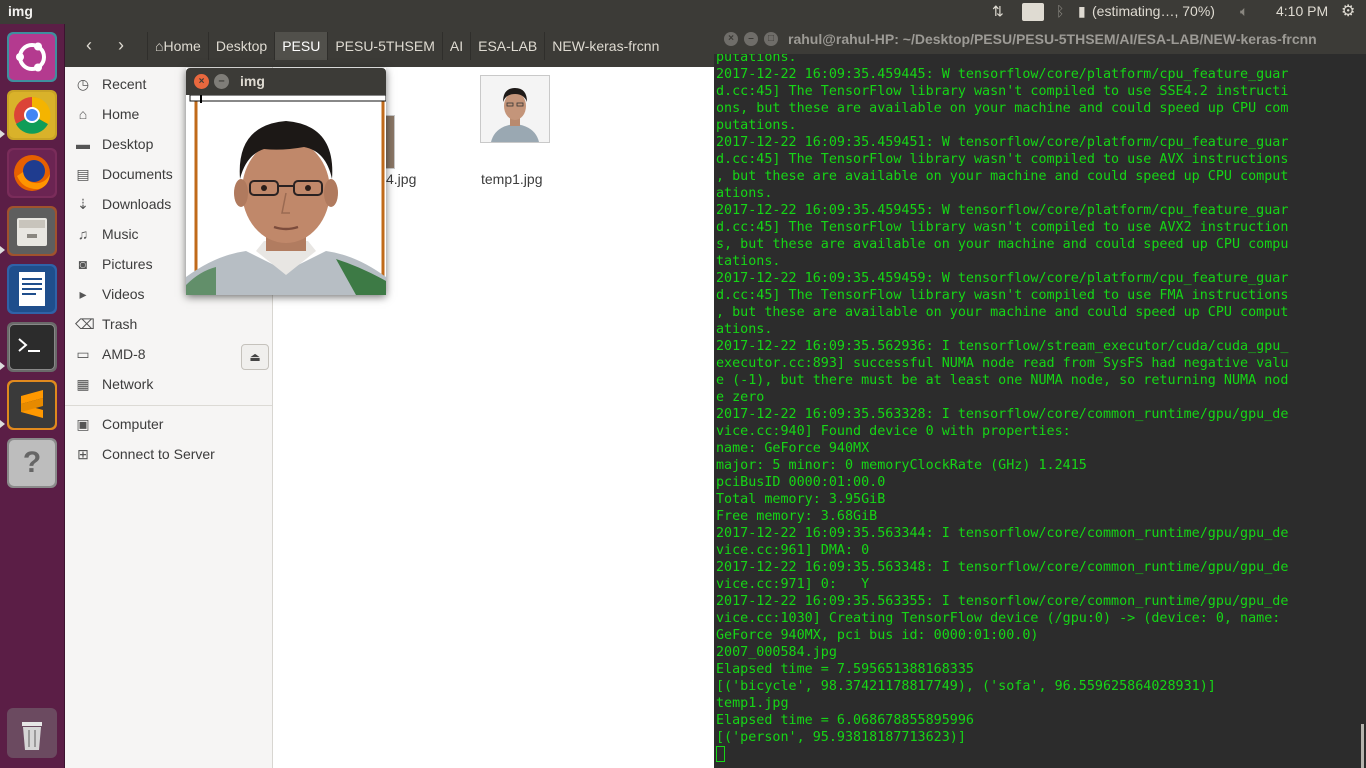 The height and width of the screenshot is (768, 1366). I want to click on cursor, so click(720, 754).